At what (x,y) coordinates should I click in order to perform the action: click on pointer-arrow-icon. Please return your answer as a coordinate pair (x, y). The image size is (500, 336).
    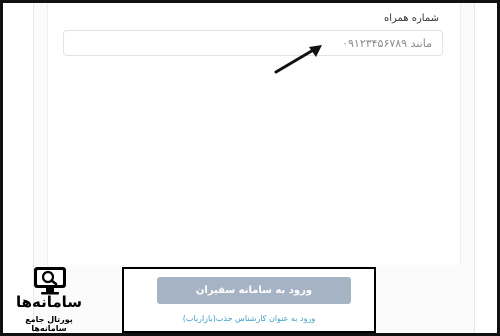
    Looking at the image, I should click on (298, 59).